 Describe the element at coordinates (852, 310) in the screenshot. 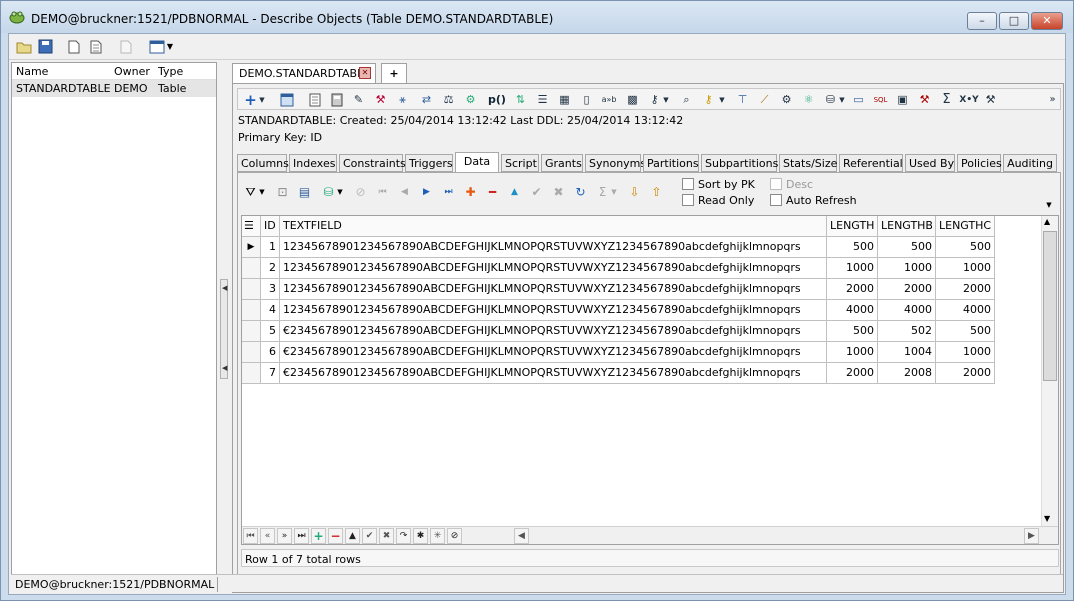

I see `cell-length: 4000` at that location.